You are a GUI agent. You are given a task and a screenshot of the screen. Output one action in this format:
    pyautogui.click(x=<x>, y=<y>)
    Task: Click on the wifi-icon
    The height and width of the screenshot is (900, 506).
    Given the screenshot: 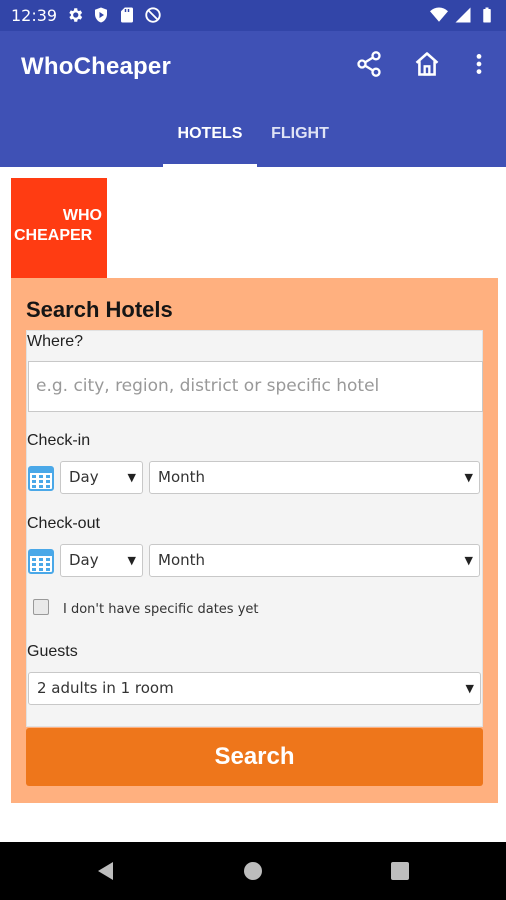 What is the action you would take?
    pyautogui.click(x=439, y=14)
    